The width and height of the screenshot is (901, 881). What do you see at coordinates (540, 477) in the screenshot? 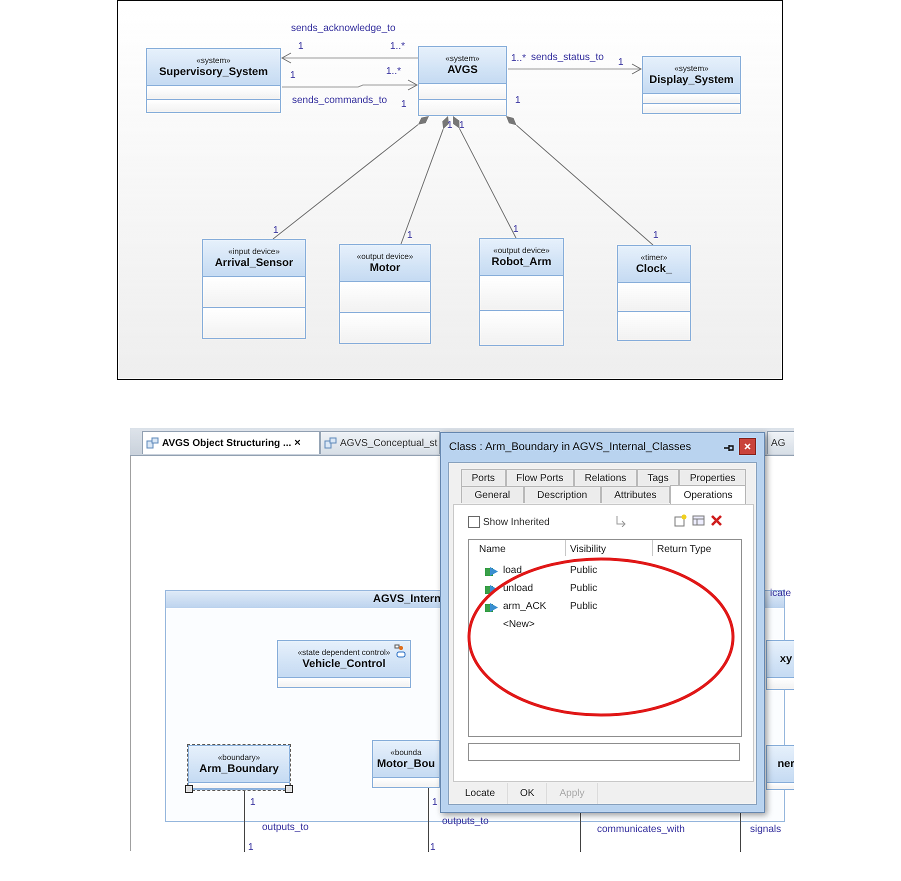
I see `dialog-tab: Flow Ports` at bounding box center [540, 477].